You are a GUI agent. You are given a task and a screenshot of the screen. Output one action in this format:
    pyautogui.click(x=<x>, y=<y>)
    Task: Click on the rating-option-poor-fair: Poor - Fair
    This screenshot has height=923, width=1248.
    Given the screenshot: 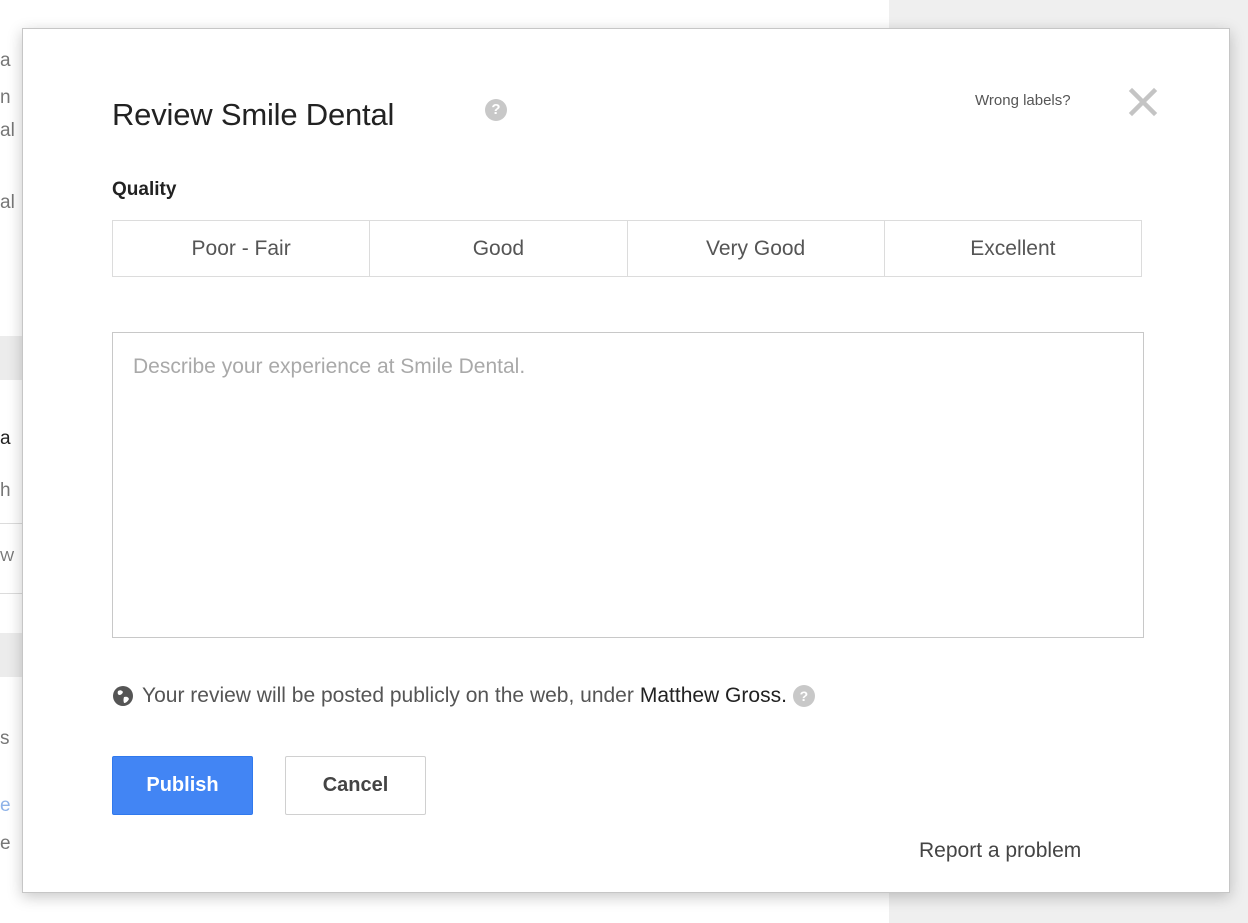 What is the action you would take?
    pyautogui.click(x=242, y=248)
    